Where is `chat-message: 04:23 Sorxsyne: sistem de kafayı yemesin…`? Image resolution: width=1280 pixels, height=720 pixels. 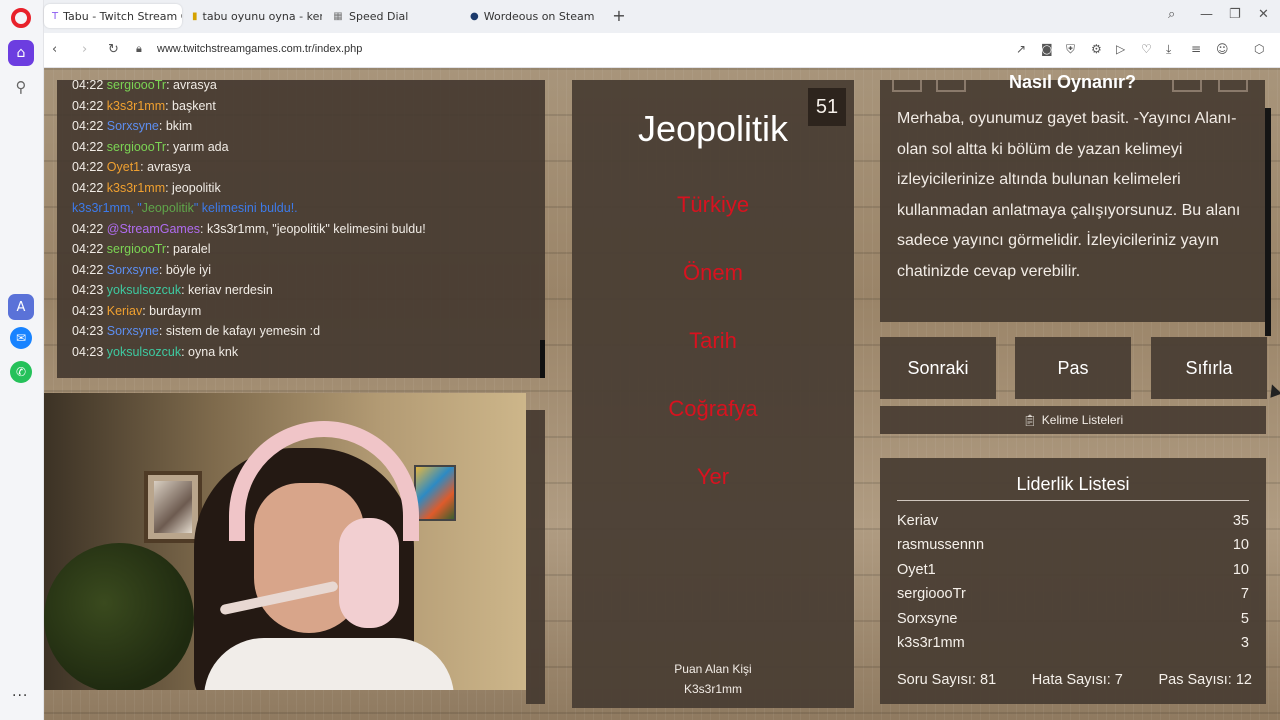
chat-message: 04:23 Sorxsyne: sistem de kafayı yemesin… is located at coordinates (301, 331).